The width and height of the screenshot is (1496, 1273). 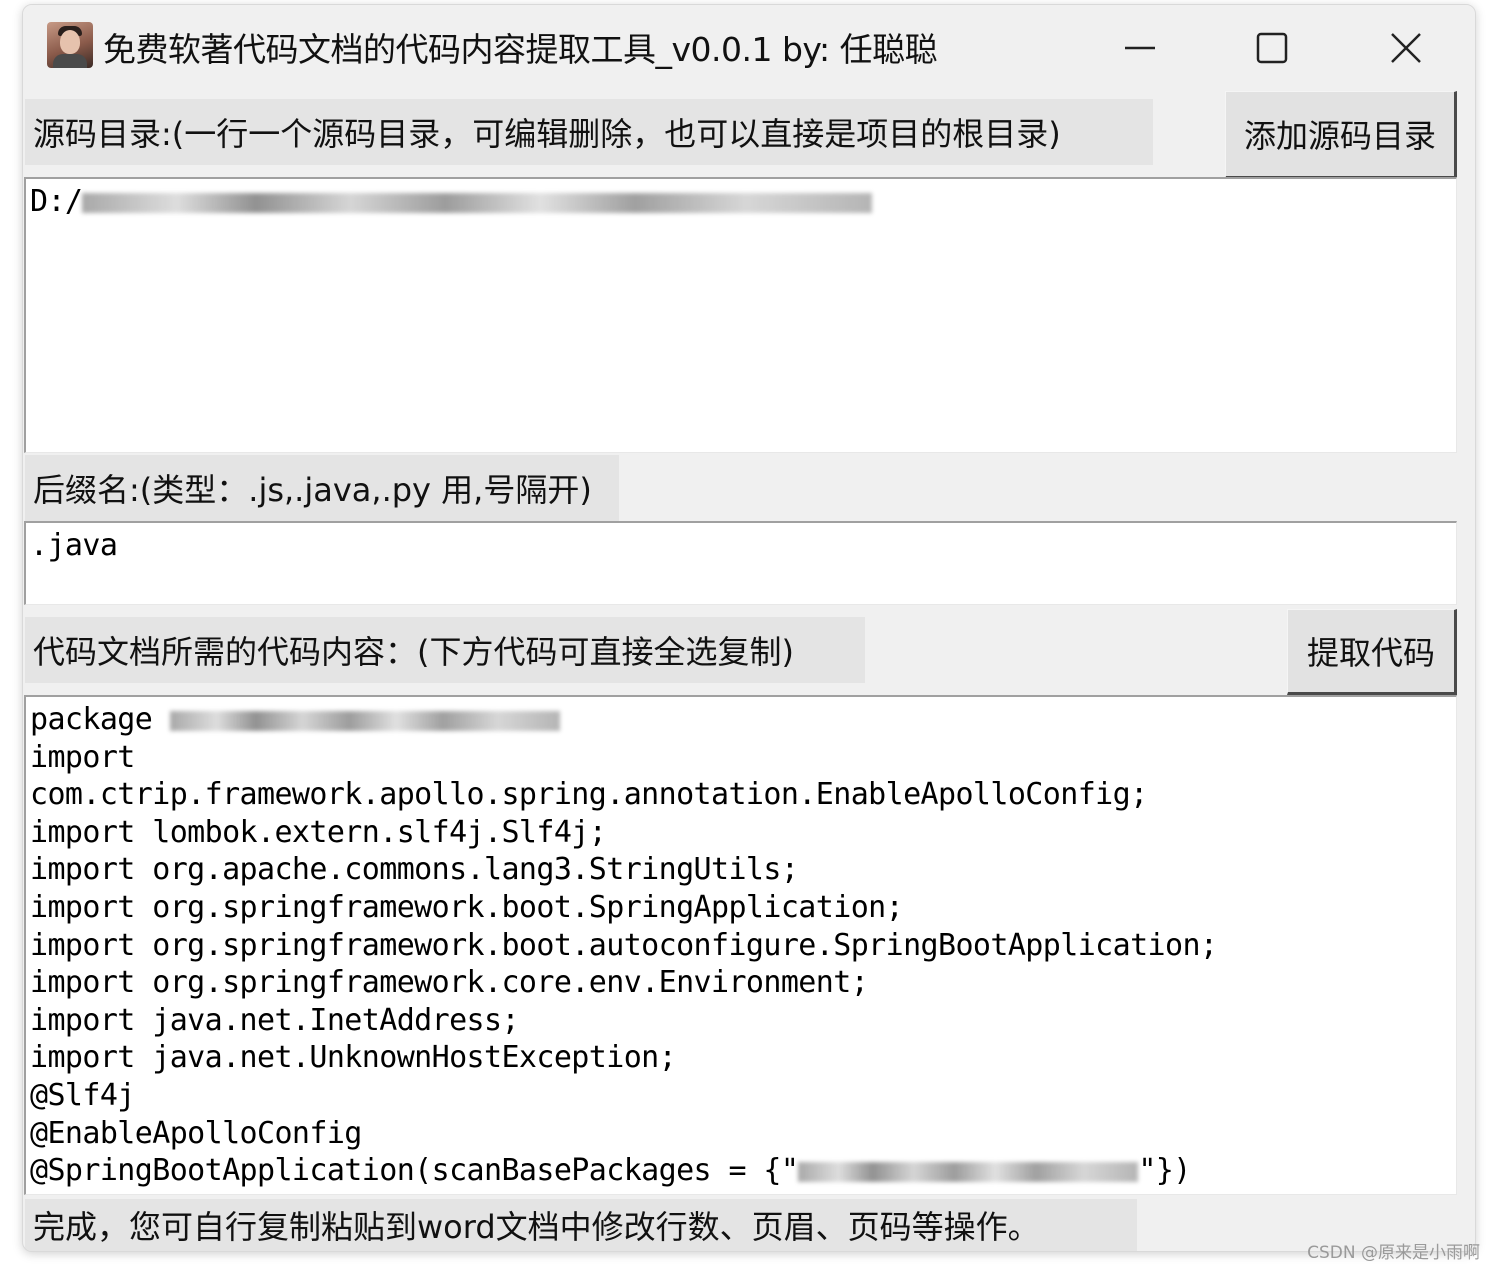 What do you see at coordinates (581, 1225) in the screenshot?
I see `status-message: 完成，您可自行复制粘贴到word文档中修改行数、页眉、页码等操作。` at bounding box center [581, 1225].